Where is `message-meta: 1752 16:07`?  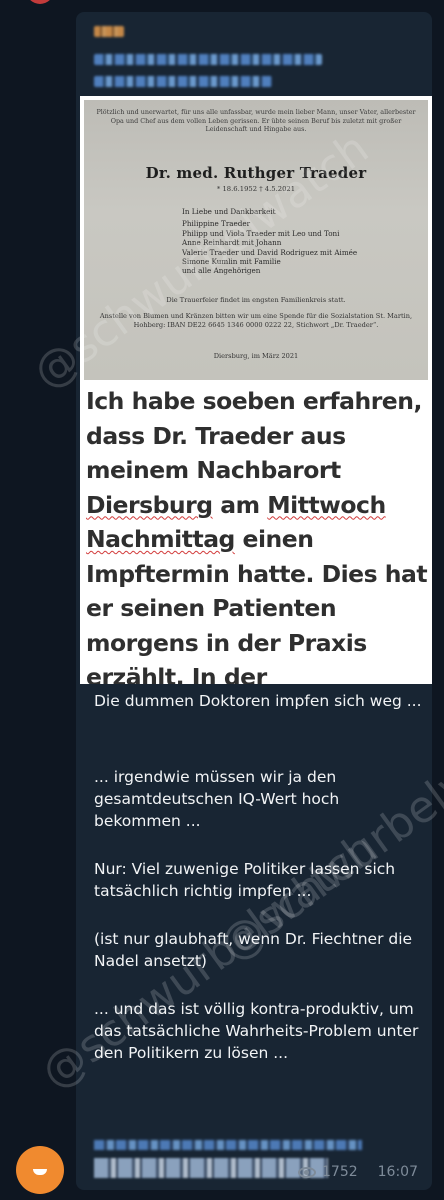 message-meta: 1752 16:07 is located at coordinates (358, 1172).